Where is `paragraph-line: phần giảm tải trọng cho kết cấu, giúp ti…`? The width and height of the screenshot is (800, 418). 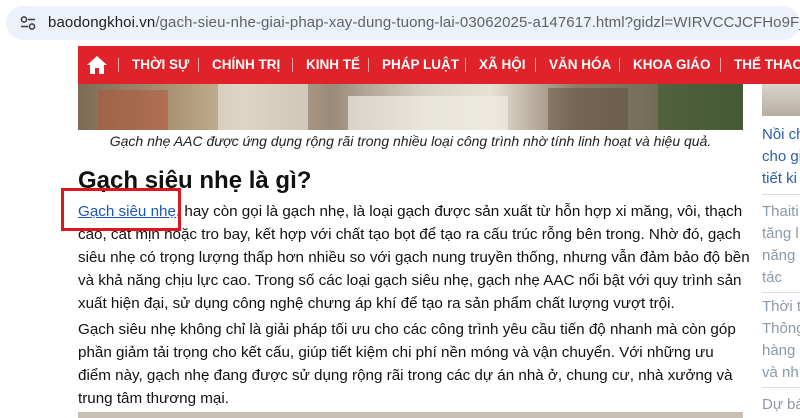 paragraph-line: phần giảm tải trọng cho kết cấu, giúp ti… is located at coordinates (396, 352).